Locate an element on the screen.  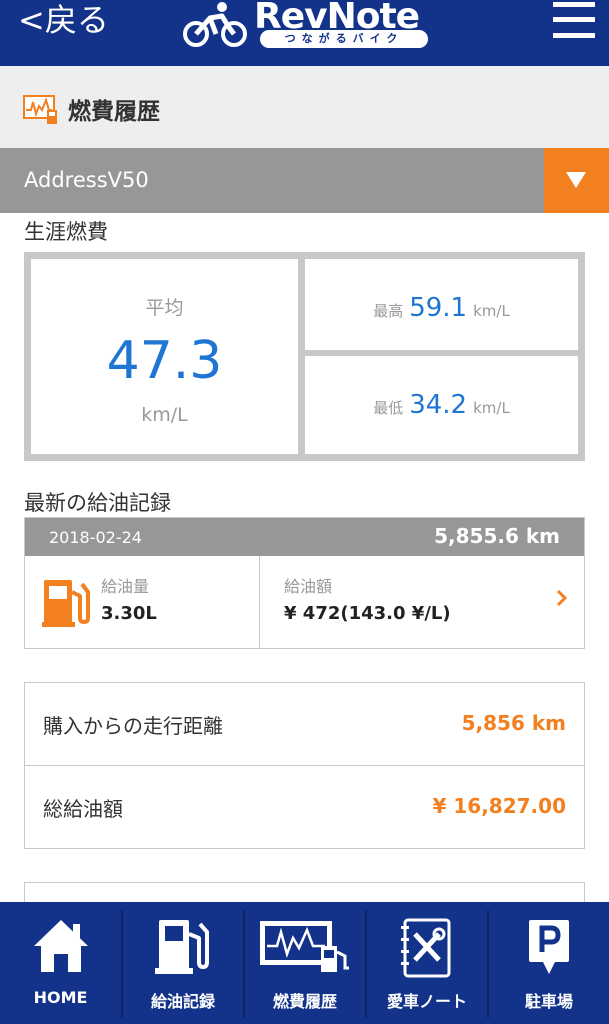
quantity-label: 給油量 is located at coordinates (125, 586).